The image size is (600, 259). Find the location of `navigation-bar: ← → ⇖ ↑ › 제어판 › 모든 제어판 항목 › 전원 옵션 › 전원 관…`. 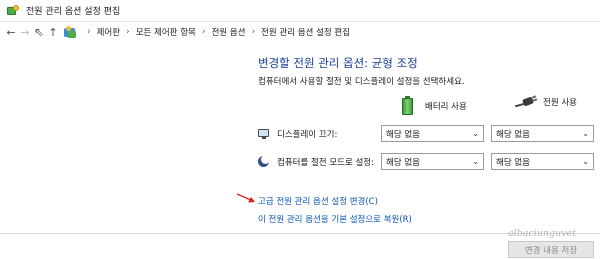

navigation-bar: ← → ⇖ ↑ › 제어판 › 모든 제어판 항목 › 전원 옵션 › 전원 관… is located at coordinates (300, 32).